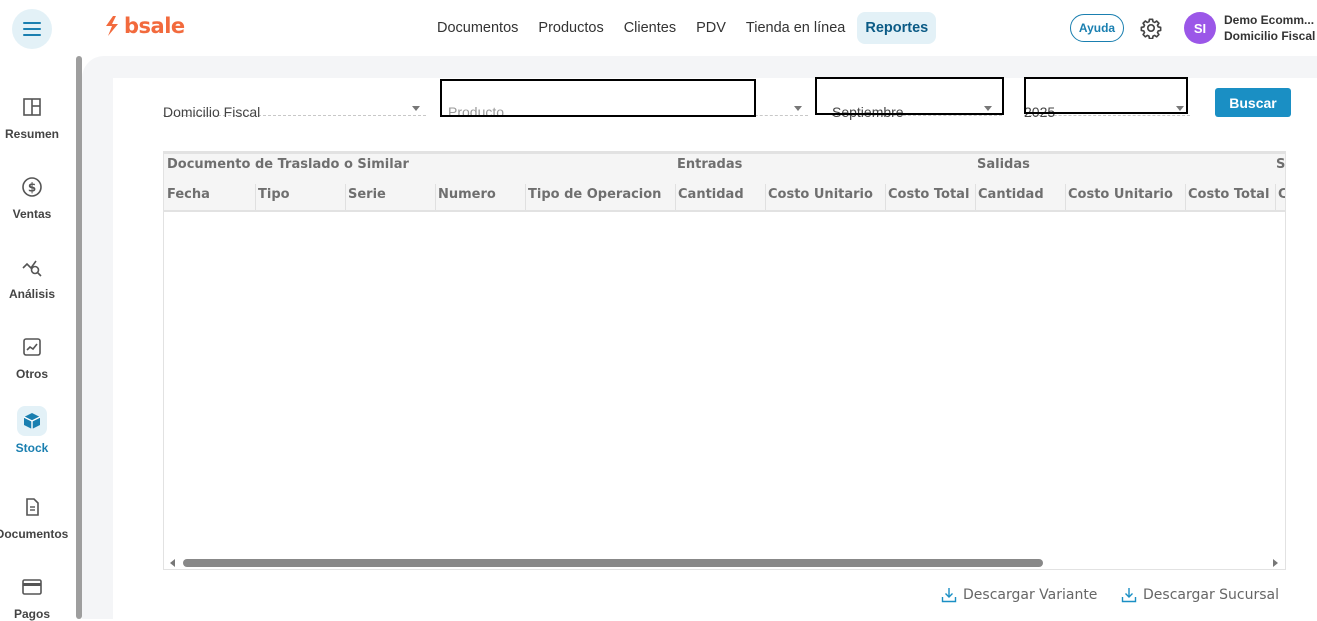 Image resolution: width=1317 pixels, height=621 pixels. I want to click on hamburger-menu-button, so click(32, 29).